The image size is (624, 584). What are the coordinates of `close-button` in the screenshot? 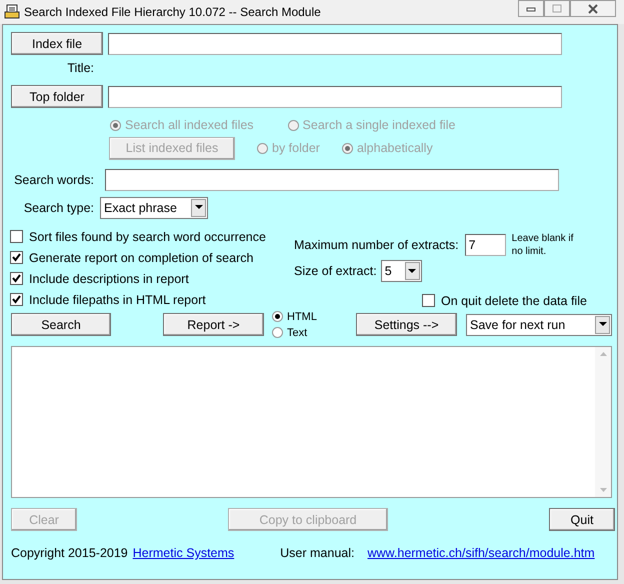 It's located at (593, 8).